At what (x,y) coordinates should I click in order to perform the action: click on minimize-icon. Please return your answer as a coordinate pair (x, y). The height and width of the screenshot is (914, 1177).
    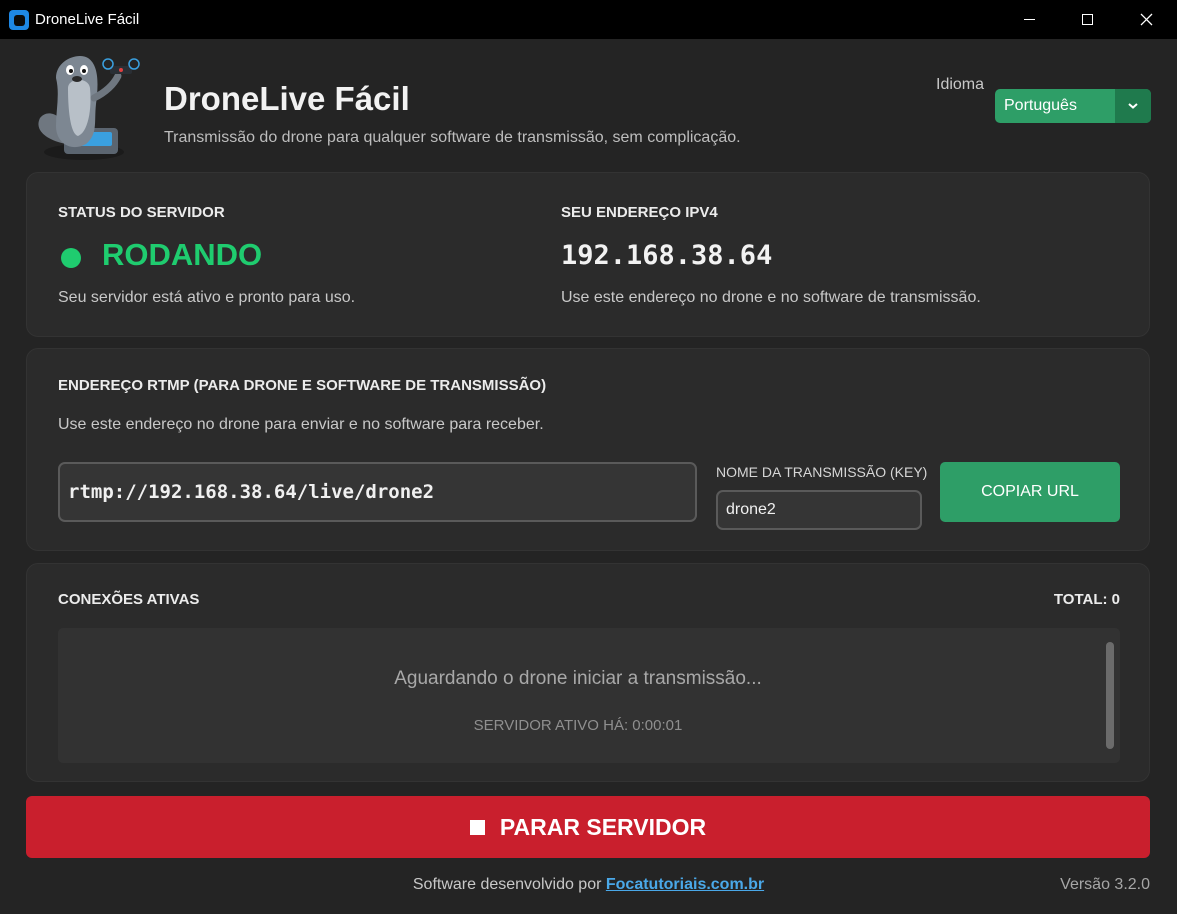
    Looking at the image, I should click on (1029, 19).